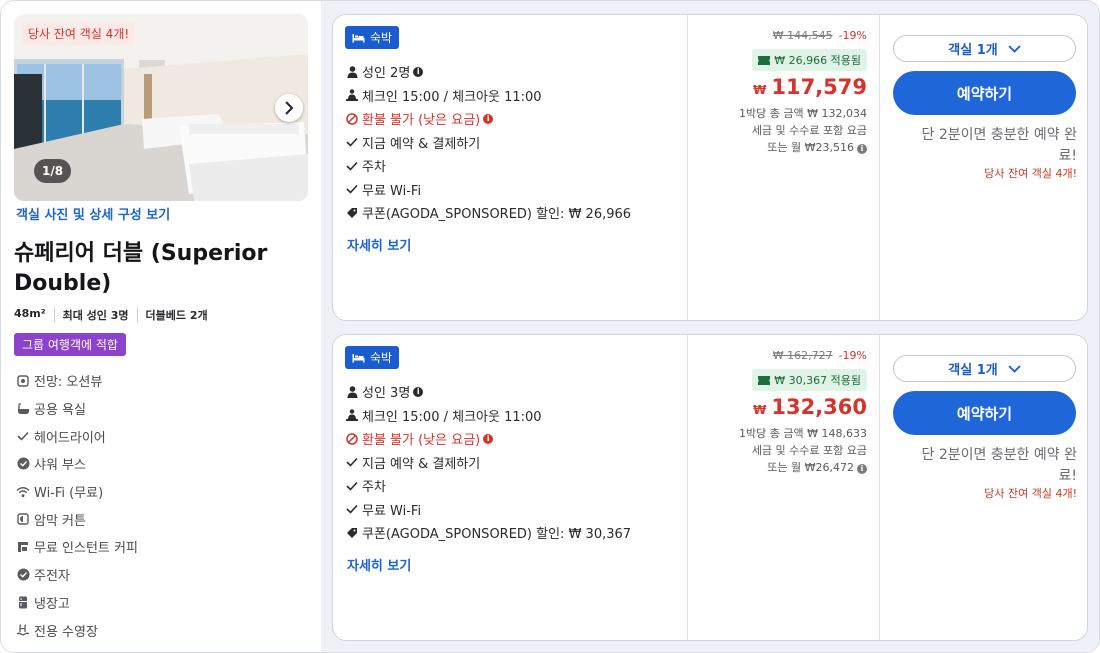 Image resolution: width=1100 pixels, height=653 pixels. I want to click on amenity-item: 공용 욕실, so click(77, 409).